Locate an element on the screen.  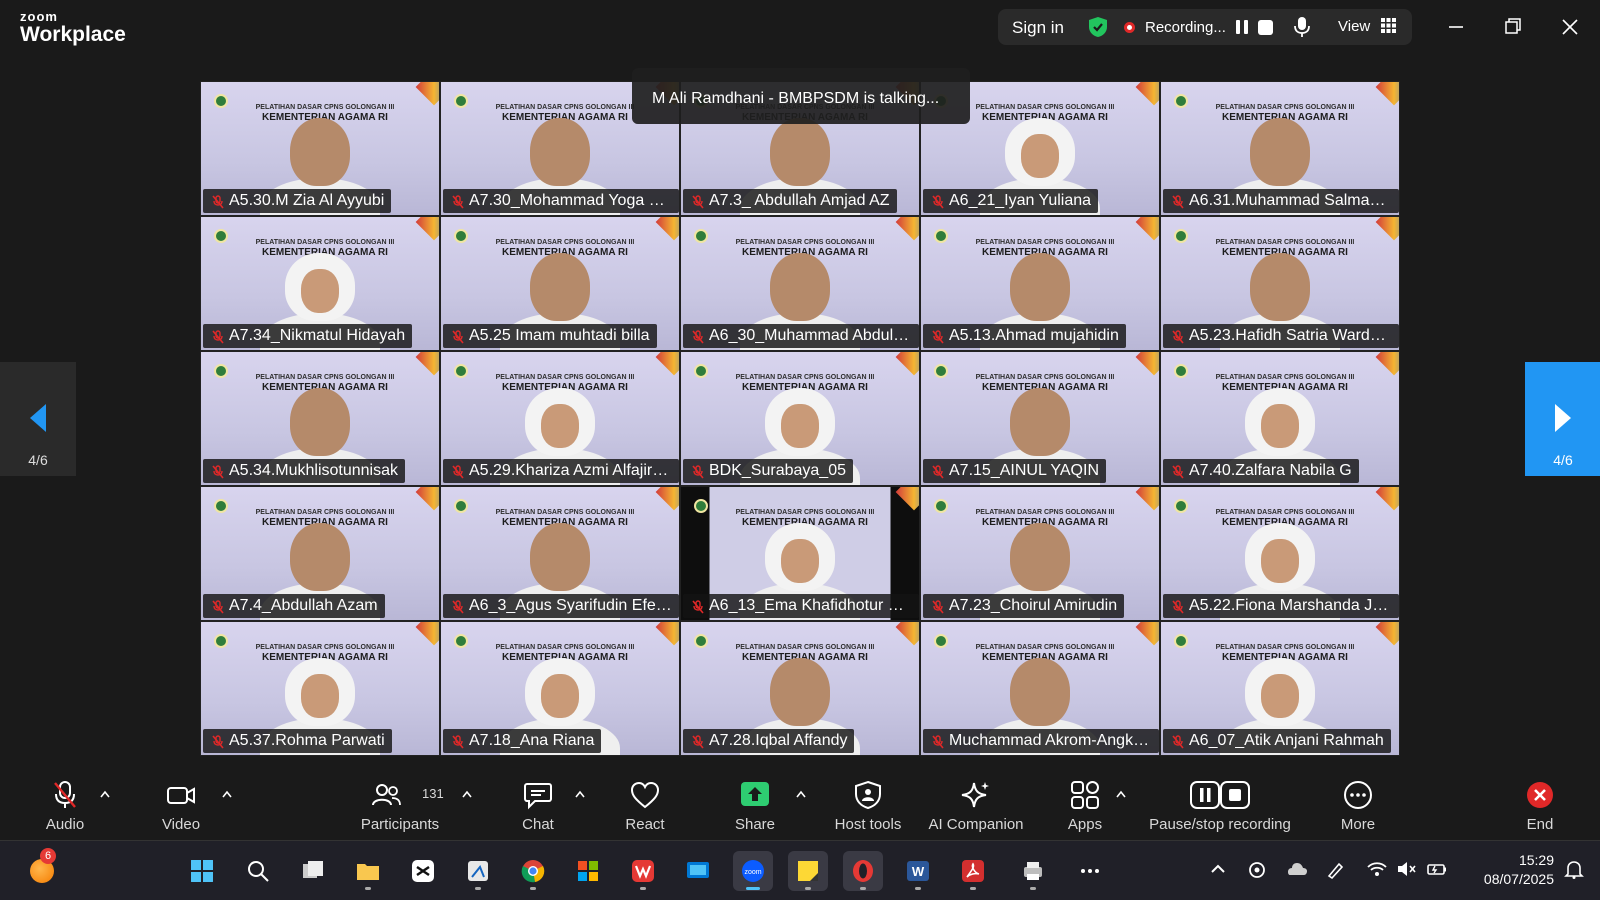
pen-tray-icon is located at coordinates (1336, 869).